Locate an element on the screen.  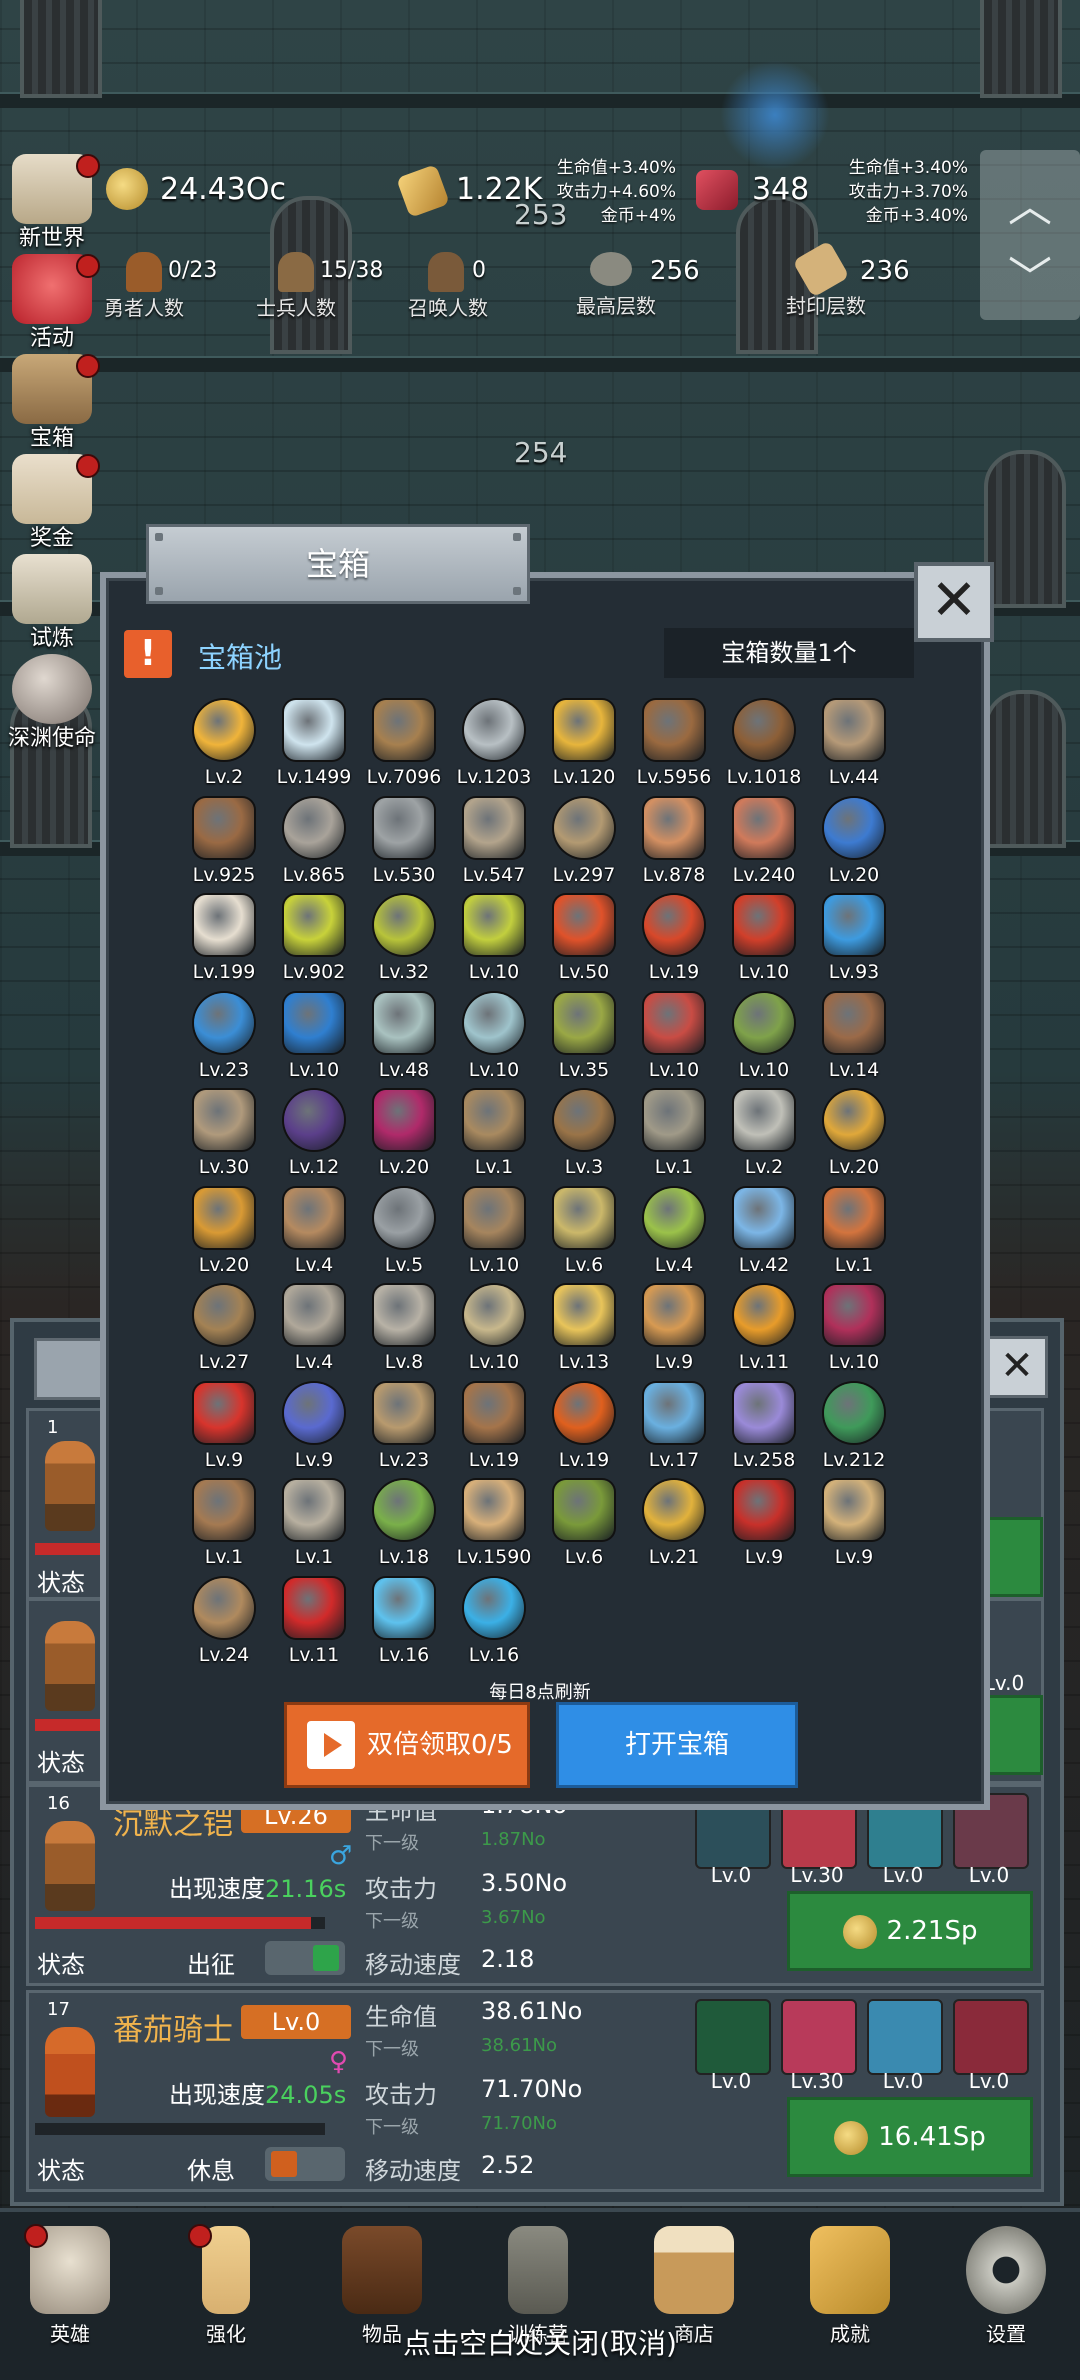
equip-rune-icon is located at coordinates (905, 2037).